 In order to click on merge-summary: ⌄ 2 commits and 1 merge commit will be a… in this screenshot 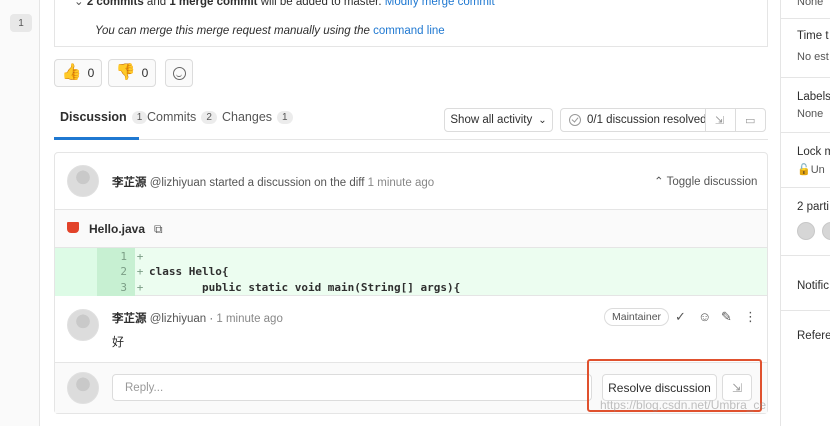, I will do `click(284, 4)`.